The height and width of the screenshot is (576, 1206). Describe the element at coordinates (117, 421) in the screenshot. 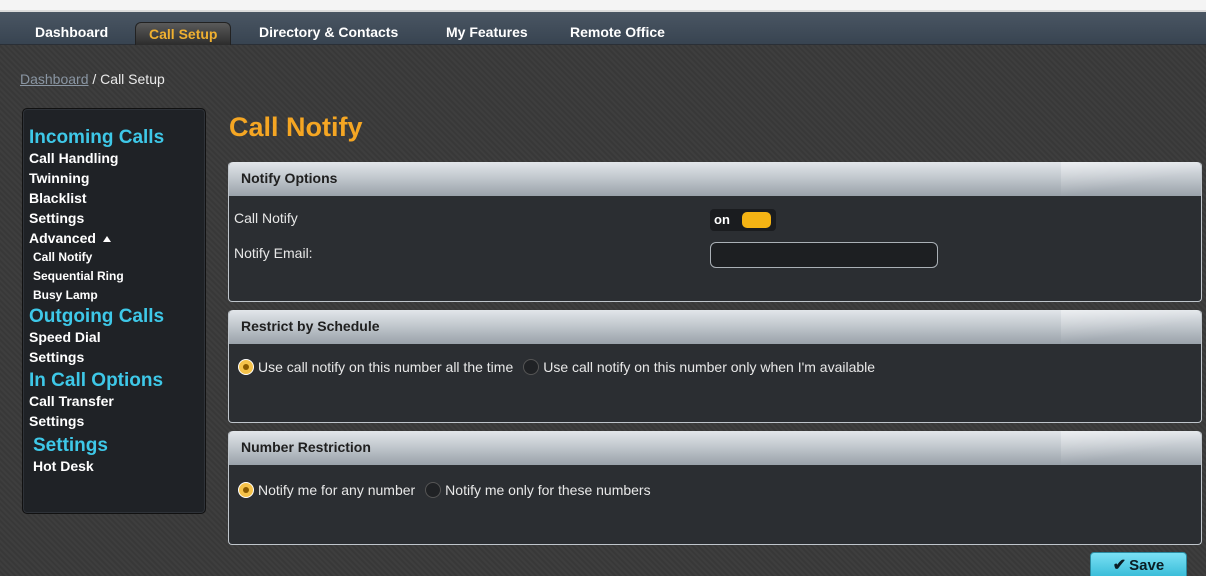

I see `sidebar-item-incall-settings: Settings` at that location.